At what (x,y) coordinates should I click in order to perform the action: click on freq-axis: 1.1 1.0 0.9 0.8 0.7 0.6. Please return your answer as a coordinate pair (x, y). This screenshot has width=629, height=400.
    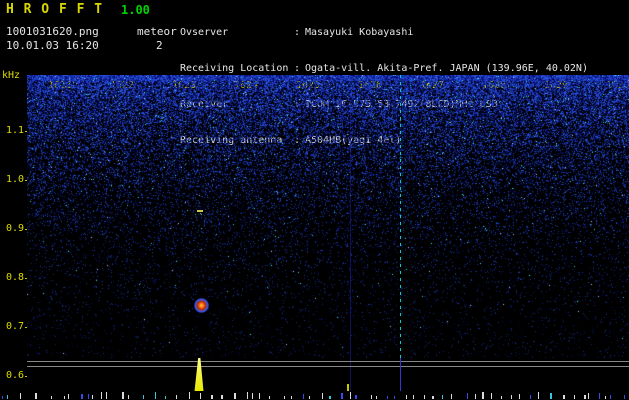
    Looking at the image, I should click on (15, 200).